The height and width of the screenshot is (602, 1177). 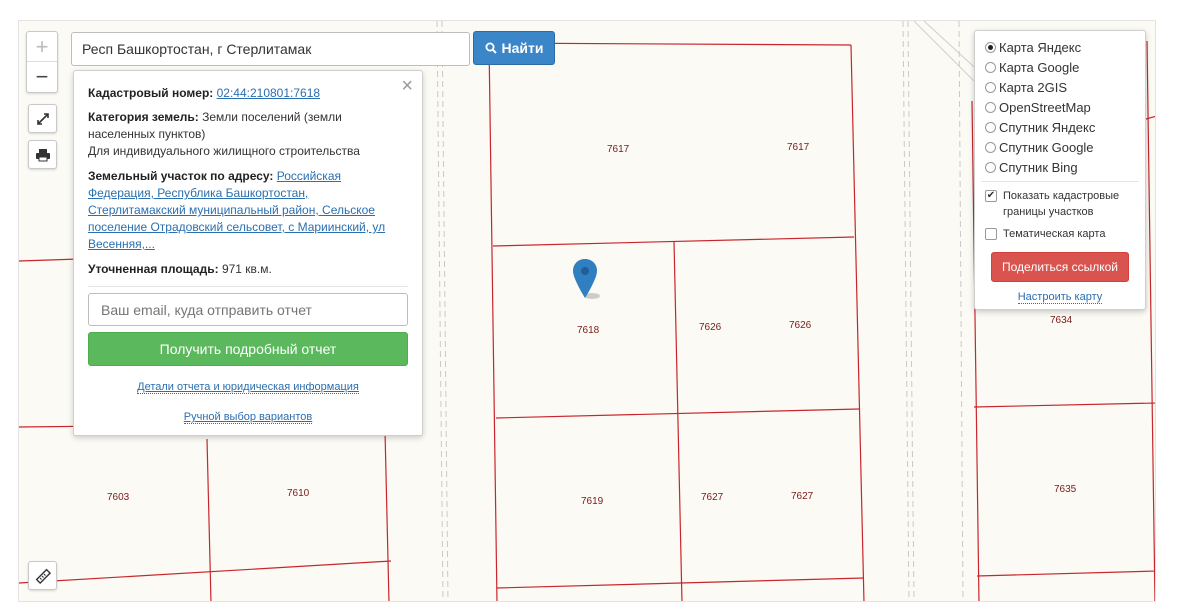 I want to click on cadastral-number-row: Кадастровый номер: 02:44:210801:7618, so click(x=248, y=93).